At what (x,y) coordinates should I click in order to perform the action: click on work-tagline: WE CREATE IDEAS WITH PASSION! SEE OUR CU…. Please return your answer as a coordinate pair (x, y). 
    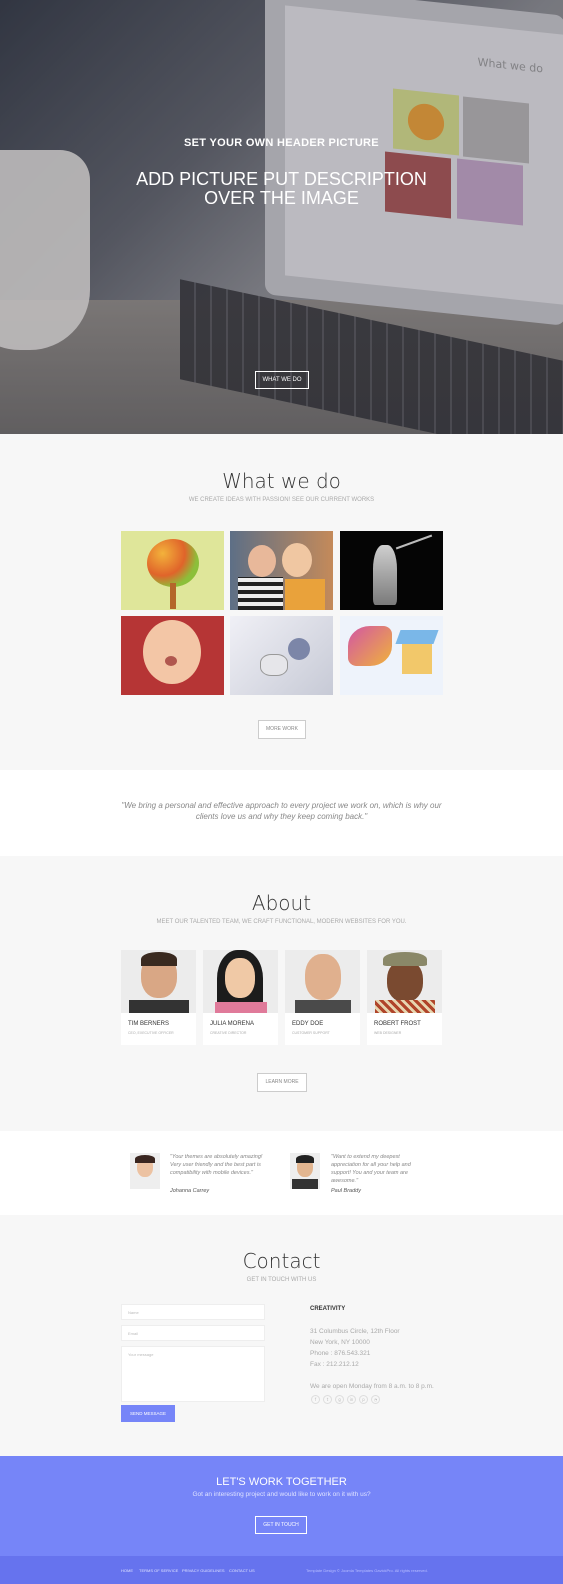
    Looking at the image, I should click on (281, 500).